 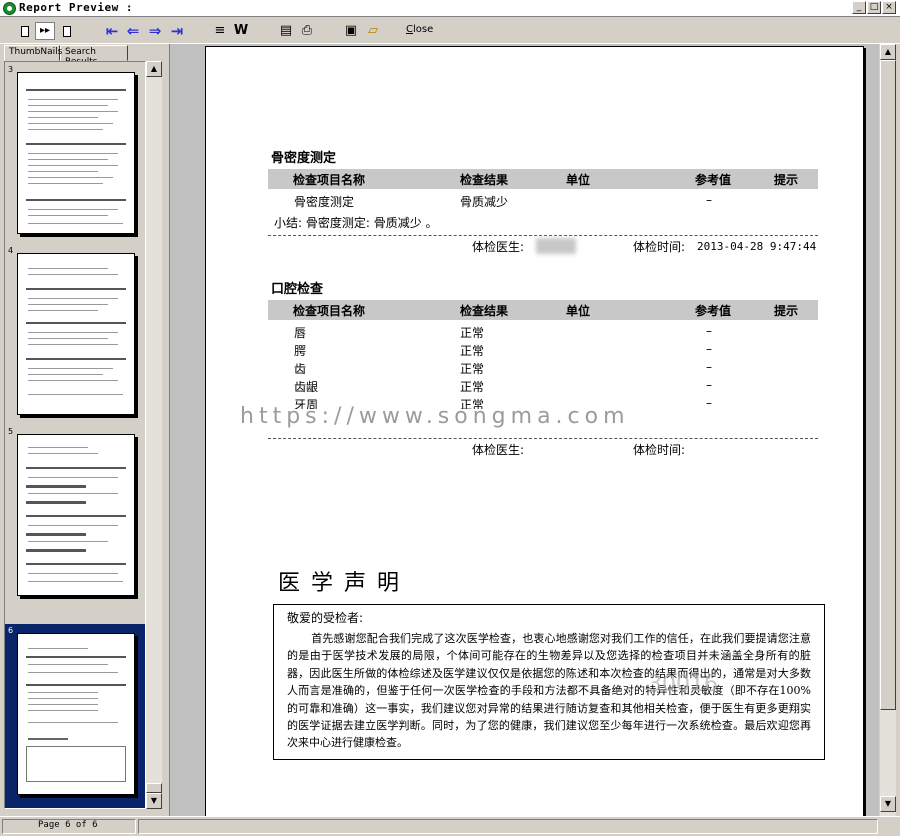 What do you see at coordinates (484, 202) in the screenshot?
I see `item-result: 骨质减少` at bounding box center [484, 202].